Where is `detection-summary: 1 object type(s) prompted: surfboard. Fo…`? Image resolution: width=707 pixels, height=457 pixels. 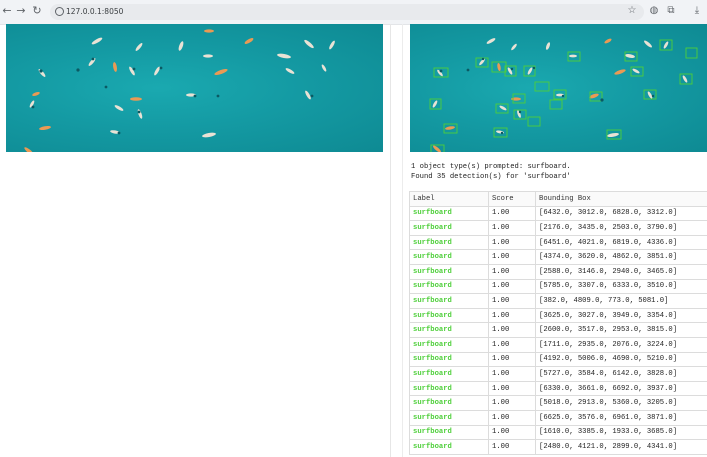
detection-summary: 1 object type(s) prompted: surfboard. Fo… is located at coordinates (559, 172).